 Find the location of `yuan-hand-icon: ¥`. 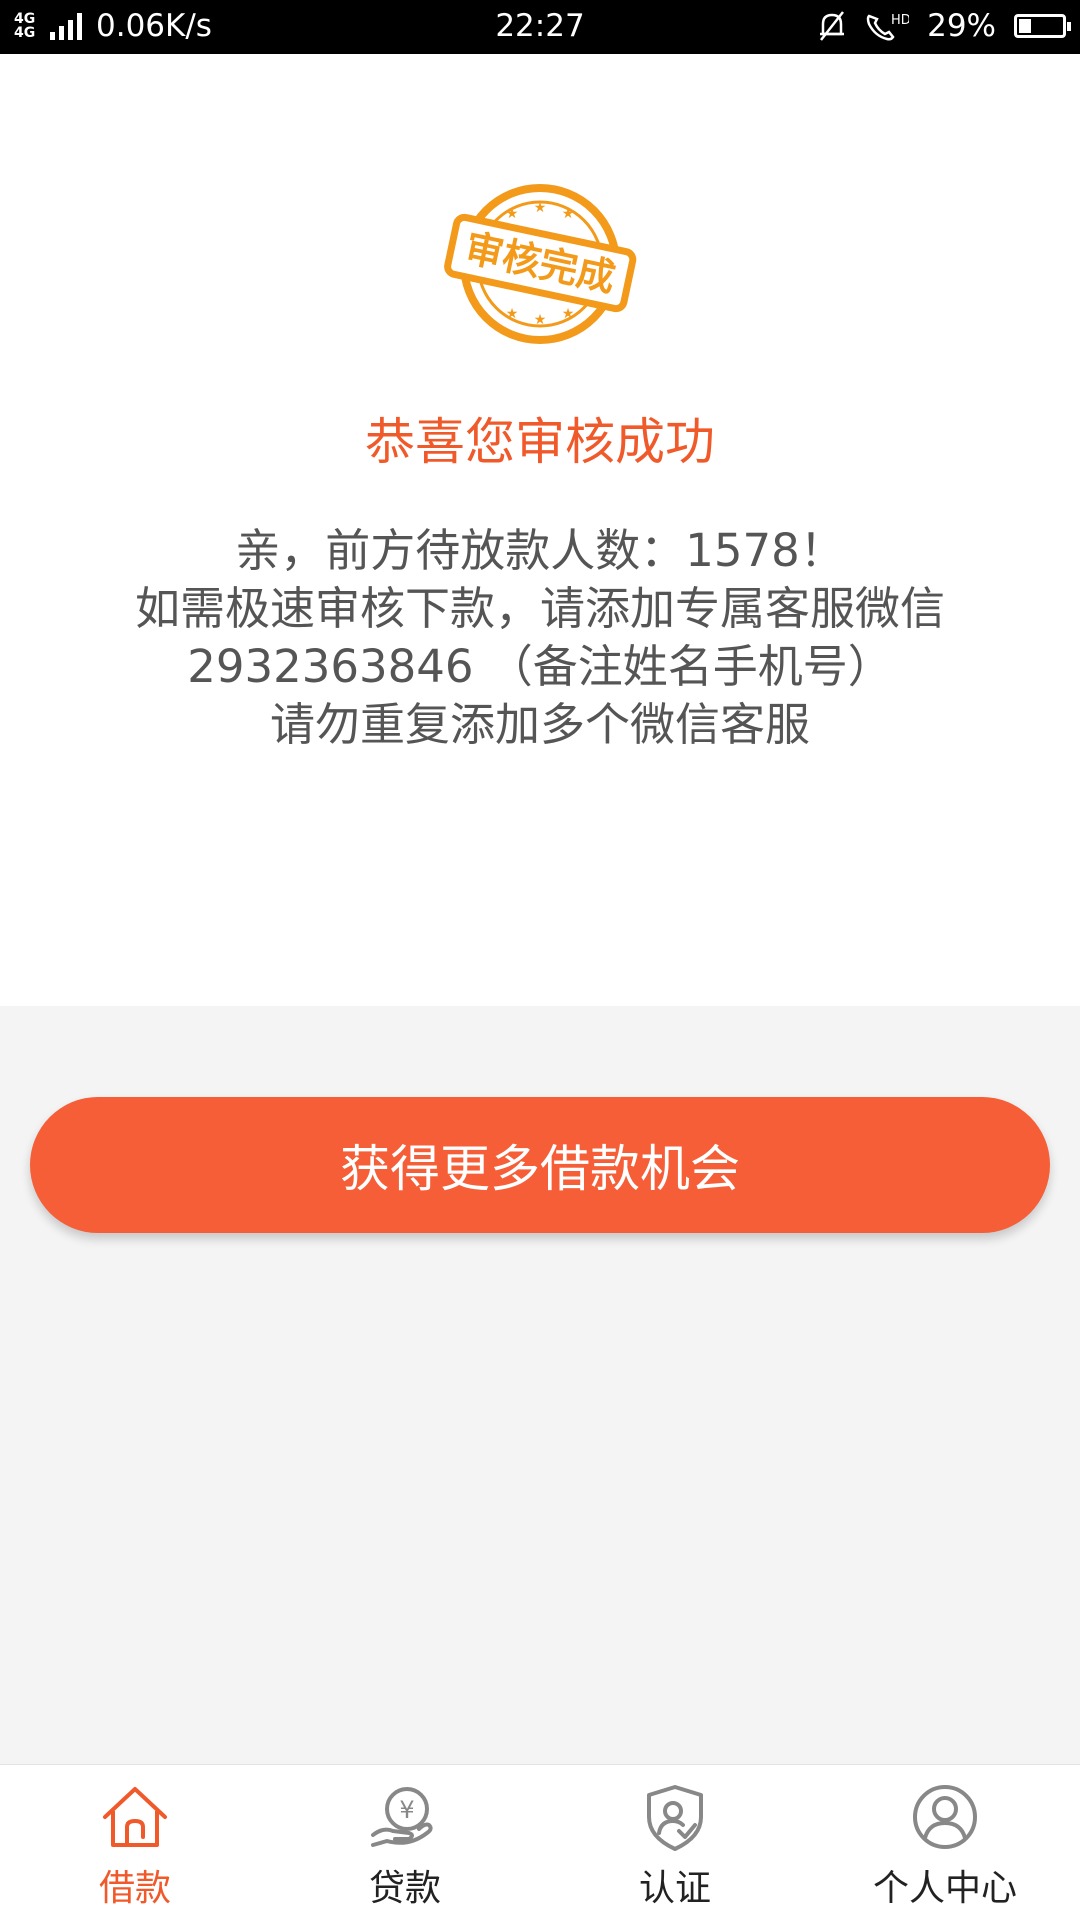

yuan-hand-icon: ¥ is located at coordinates (402, 1817).